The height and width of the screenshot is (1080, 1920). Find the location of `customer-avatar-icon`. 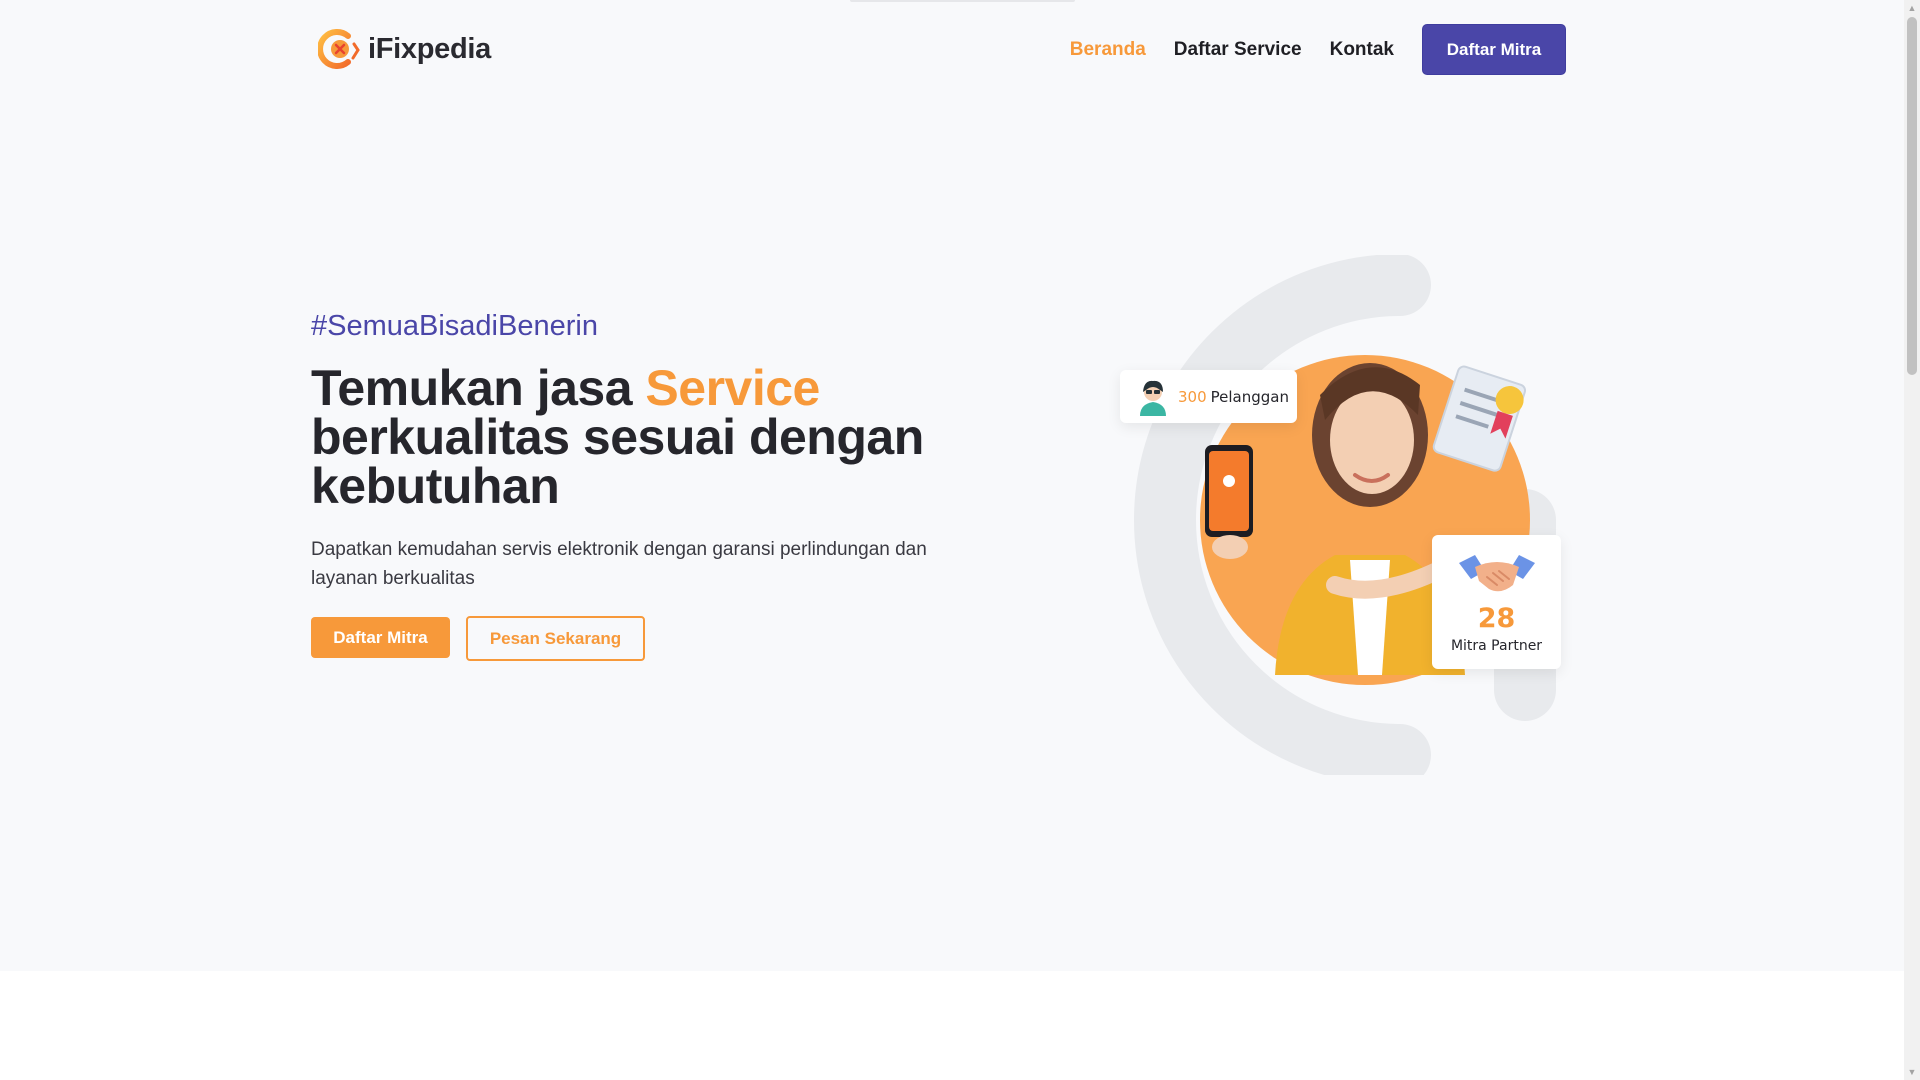

customer-avatar-icon is located at coordinates (1153, 398).